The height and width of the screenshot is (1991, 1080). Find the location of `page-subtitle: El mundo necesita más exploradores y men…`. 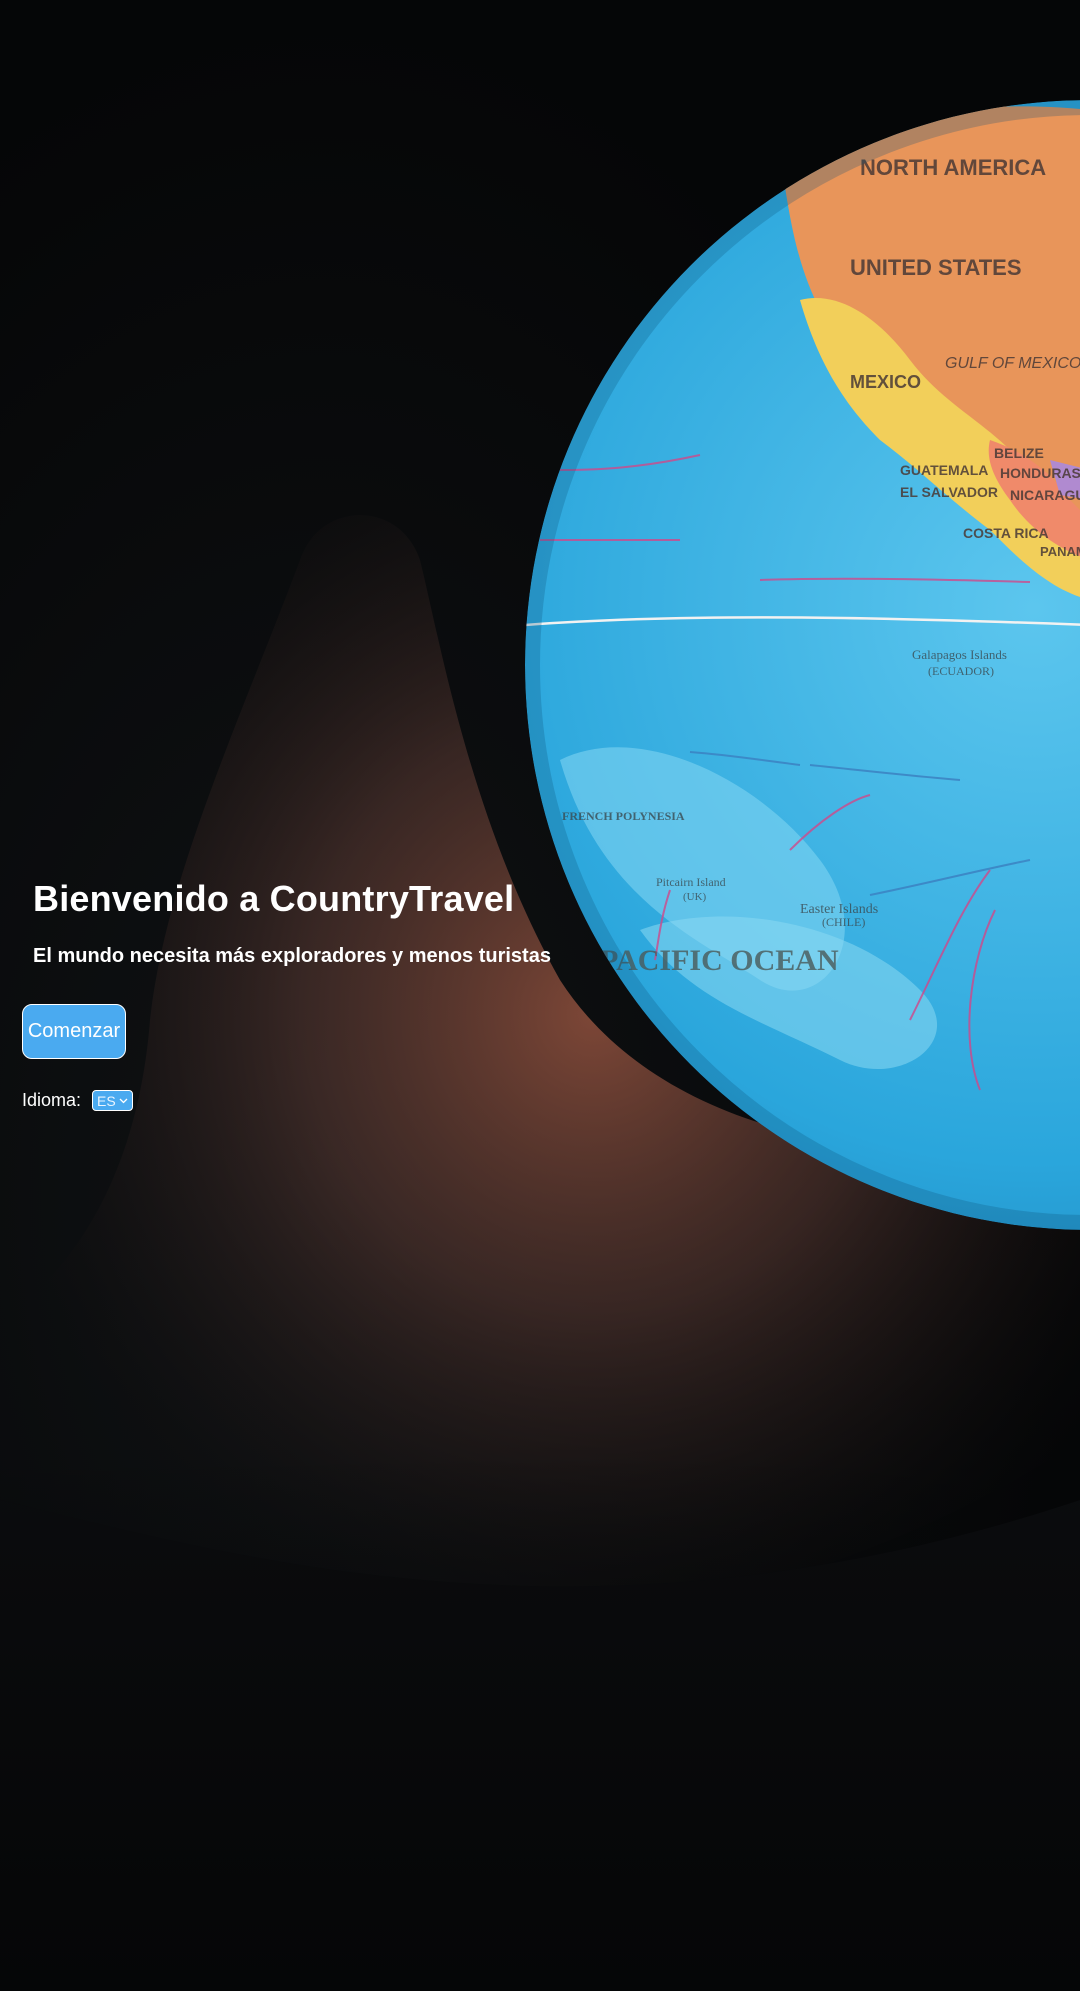

page-subtitle: El mundo necesita más exploradores y men… is located at coordinates (292, 956).